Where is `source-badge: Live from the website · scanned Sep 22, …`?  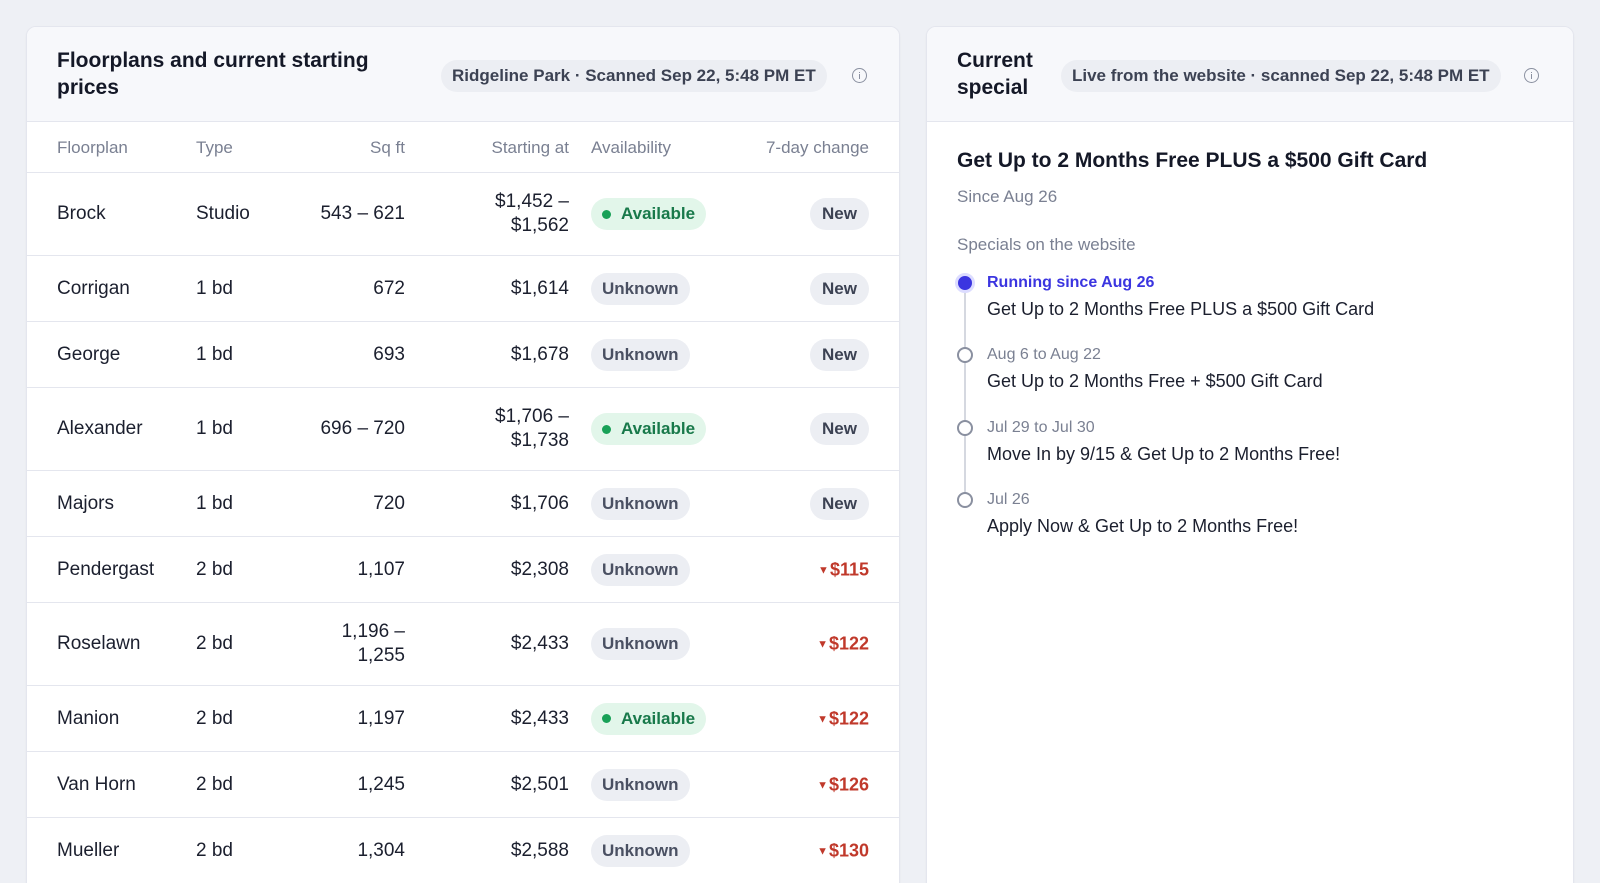 source-badge: Live from the website · scanned Sep 22, … is located at coordinates (1281, 76).